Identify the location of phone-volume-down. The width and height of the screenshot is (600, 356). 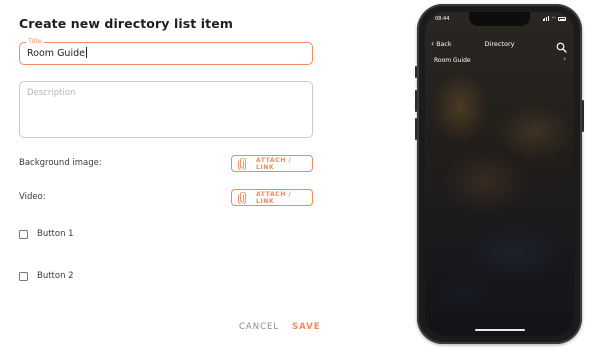
(416, 129).